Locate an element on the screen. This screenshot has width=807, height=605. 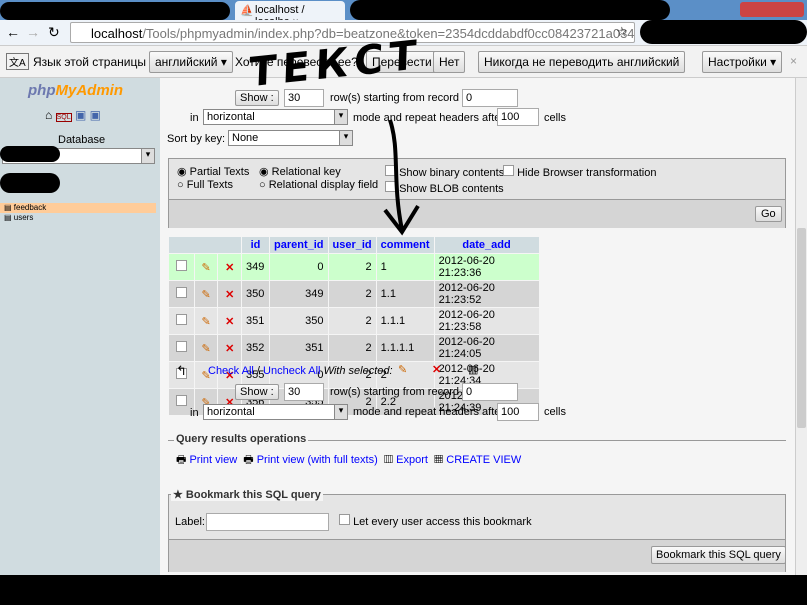
handwritten-arrow is located at coordinates (401, 177).